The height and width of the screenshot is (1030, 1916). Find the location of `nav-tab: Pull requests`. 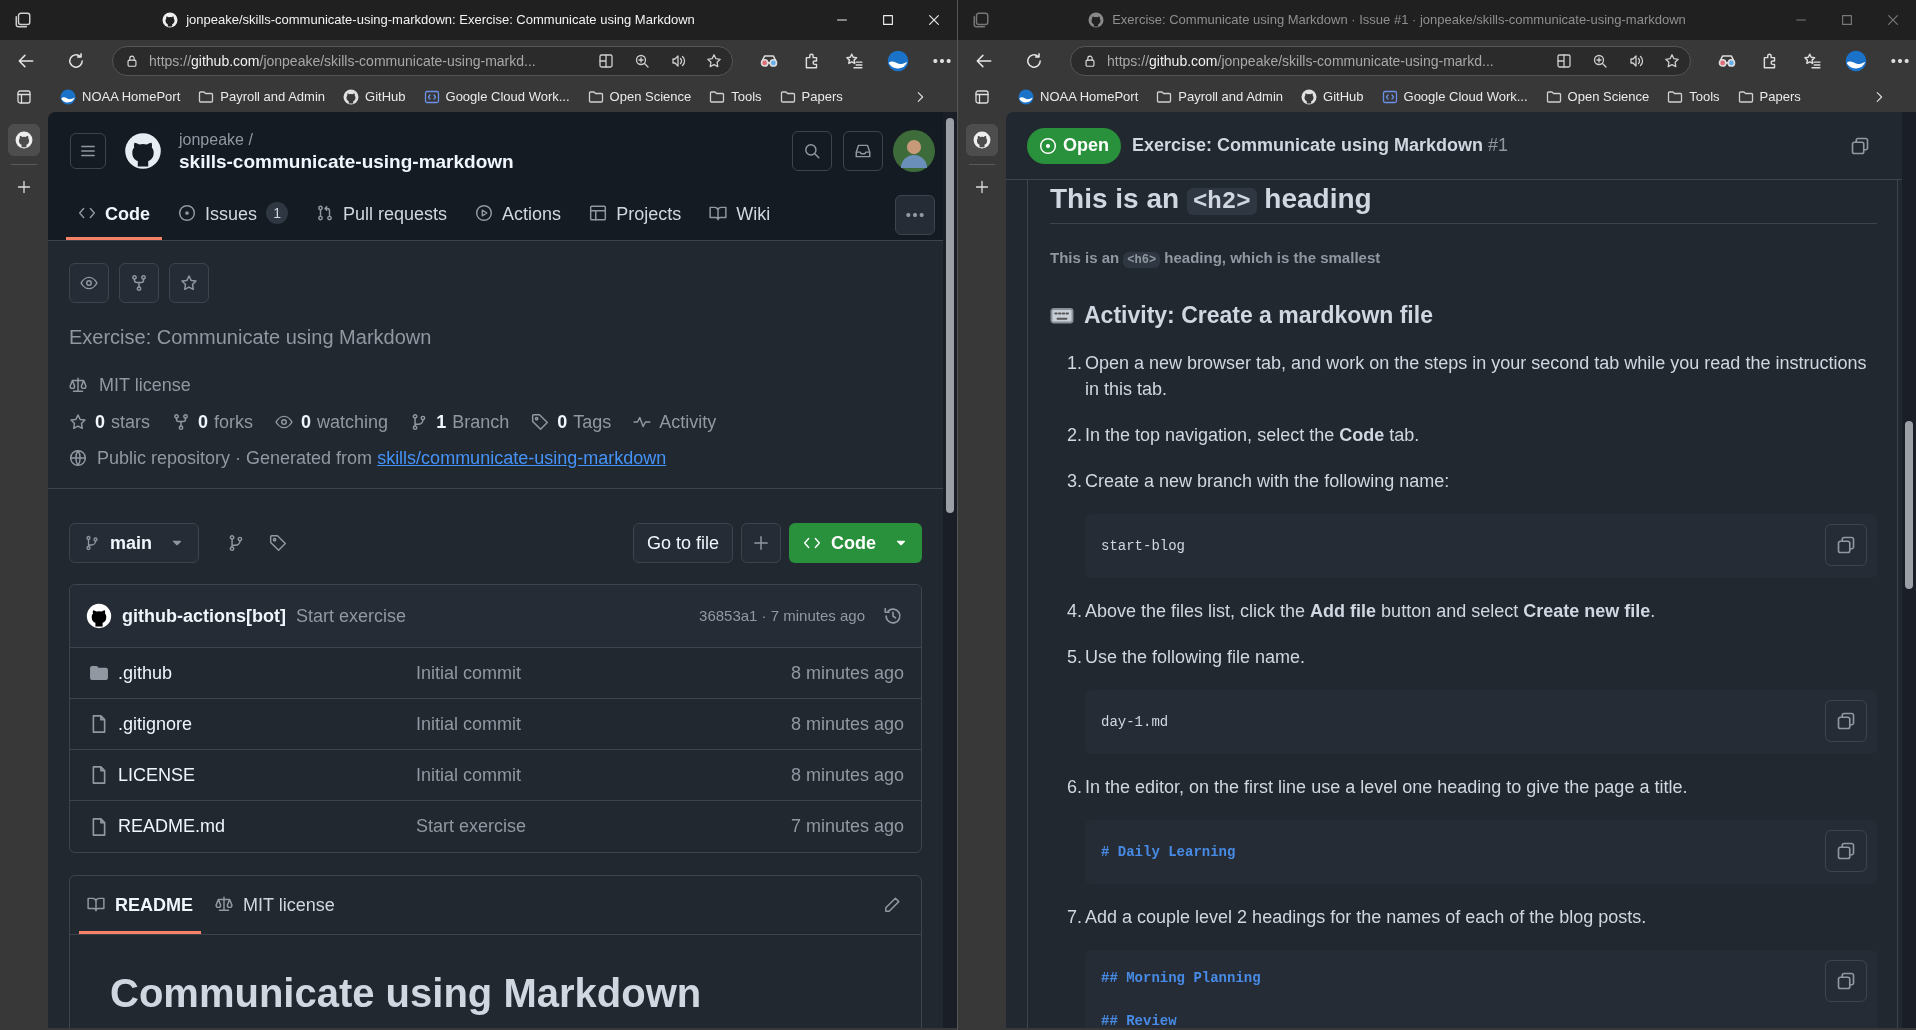

nav-tab: Pull requests is located at coordinates (382, 214).